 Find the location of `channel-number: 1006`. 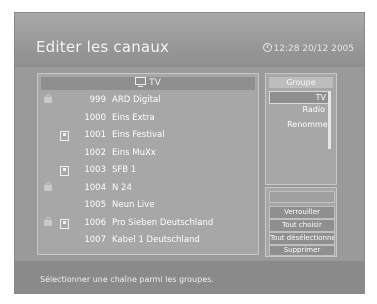

channel-number: 1006 is located at coordinates (95, 222).